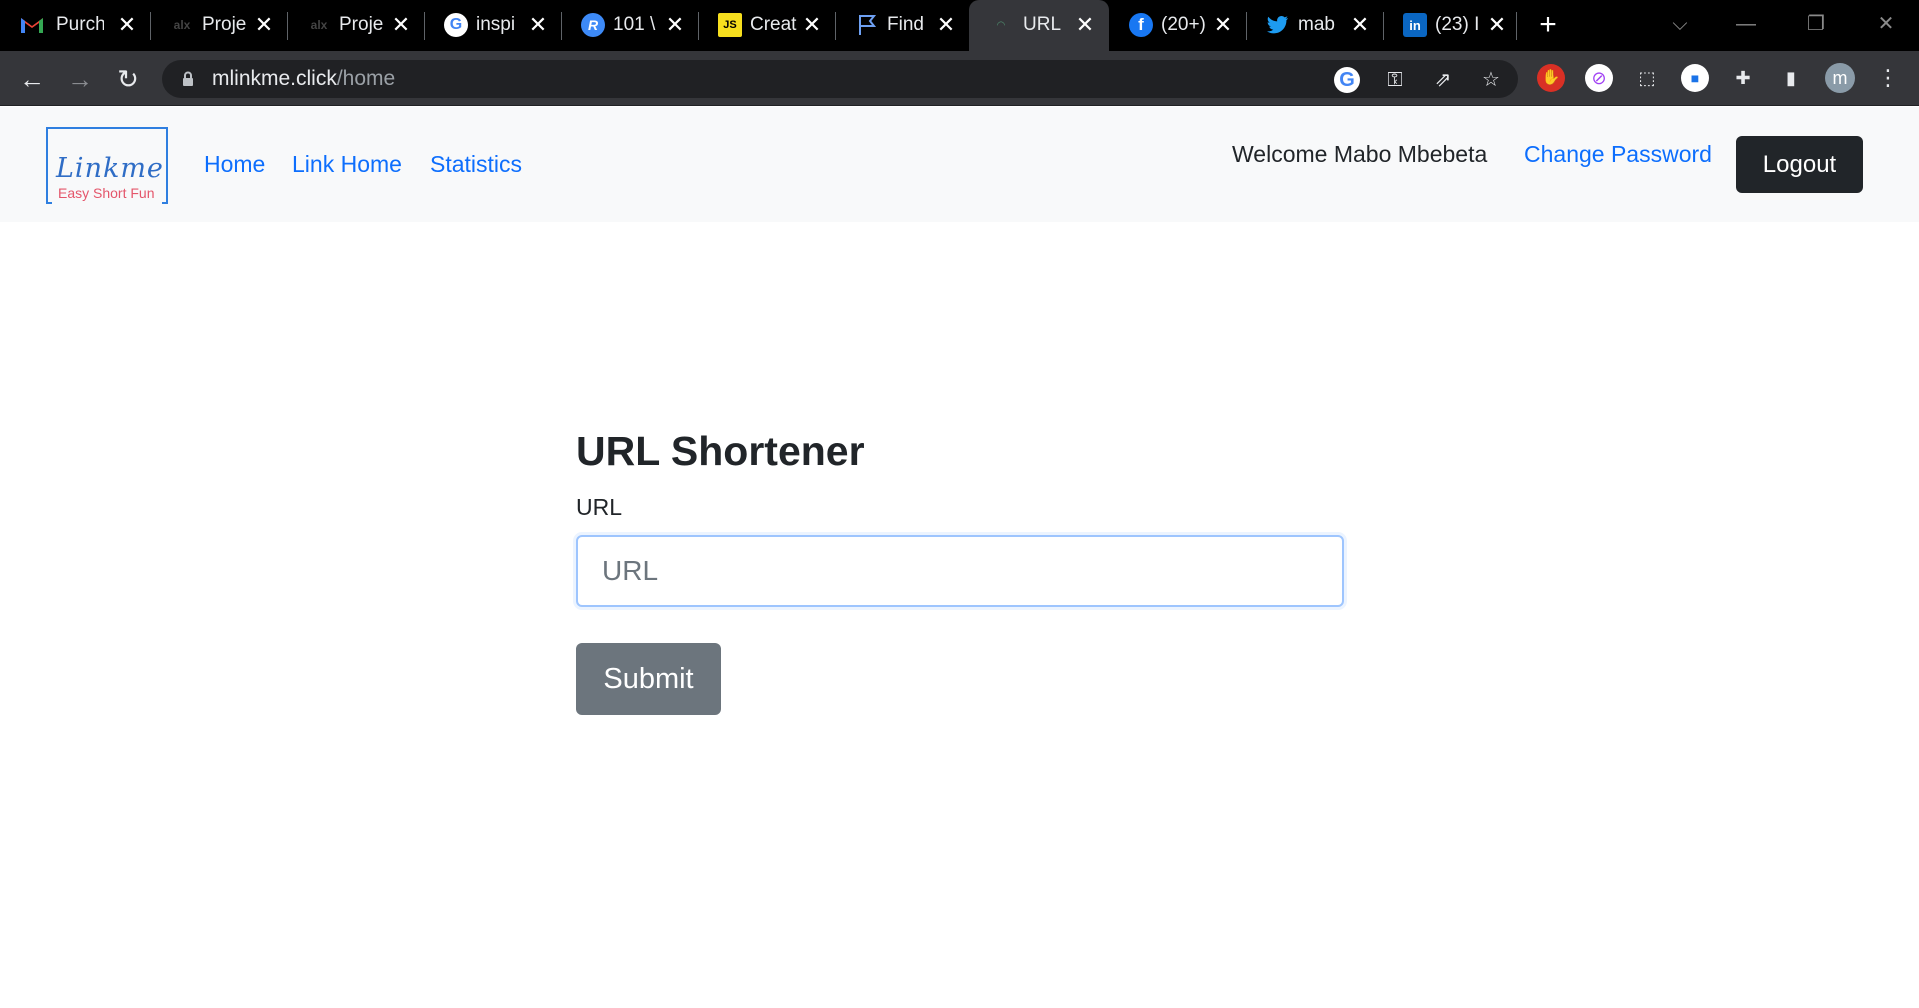  Describe the element at coordinates (106, 193) in the screenshot. I see `logo-tagline: Easy Short Fun` at that location.